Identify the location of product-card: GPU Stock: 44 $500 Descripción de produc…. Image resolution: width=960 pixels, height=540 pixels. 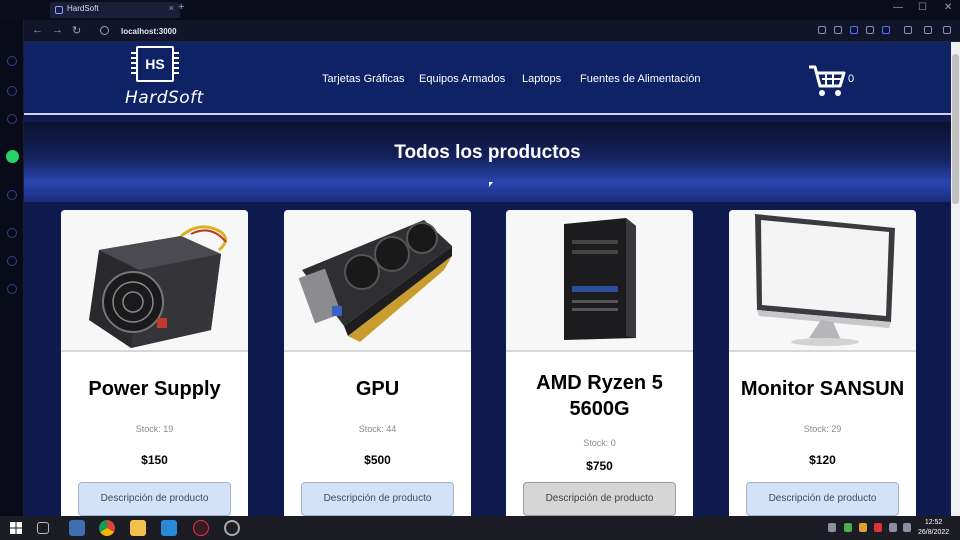
(377, 363).